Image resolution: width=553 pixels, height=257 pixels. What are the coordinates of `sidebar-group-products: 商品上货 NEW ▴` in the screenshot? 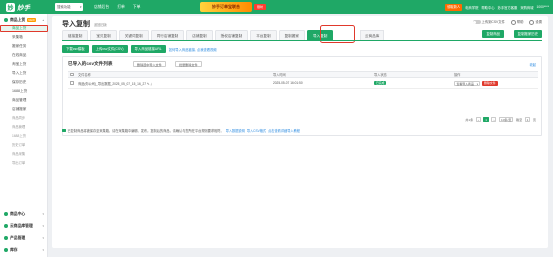 It's located at (24, 20).